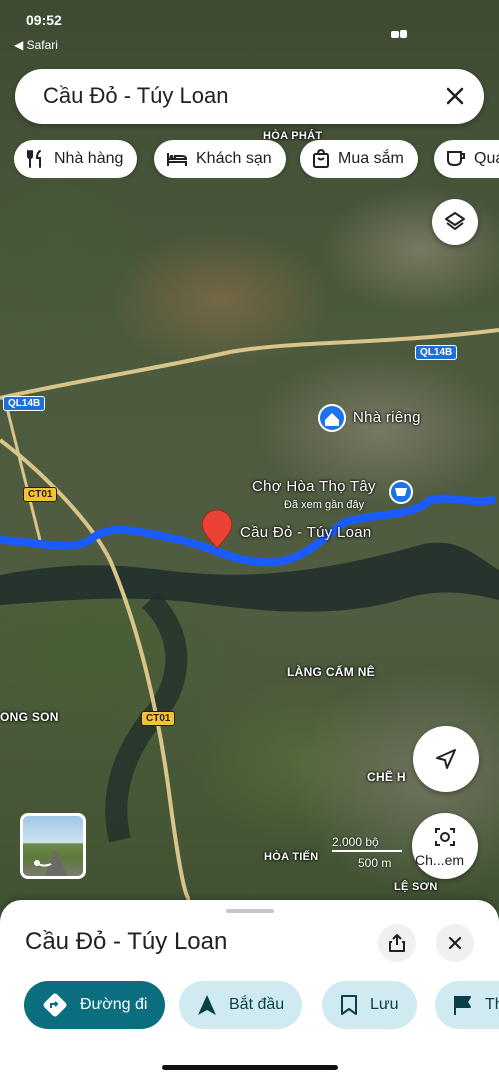 Image resolution: width=499 pixels, height=1080 pixels. I want to click on chip-label: Quán cà phê, so click(486, 158).